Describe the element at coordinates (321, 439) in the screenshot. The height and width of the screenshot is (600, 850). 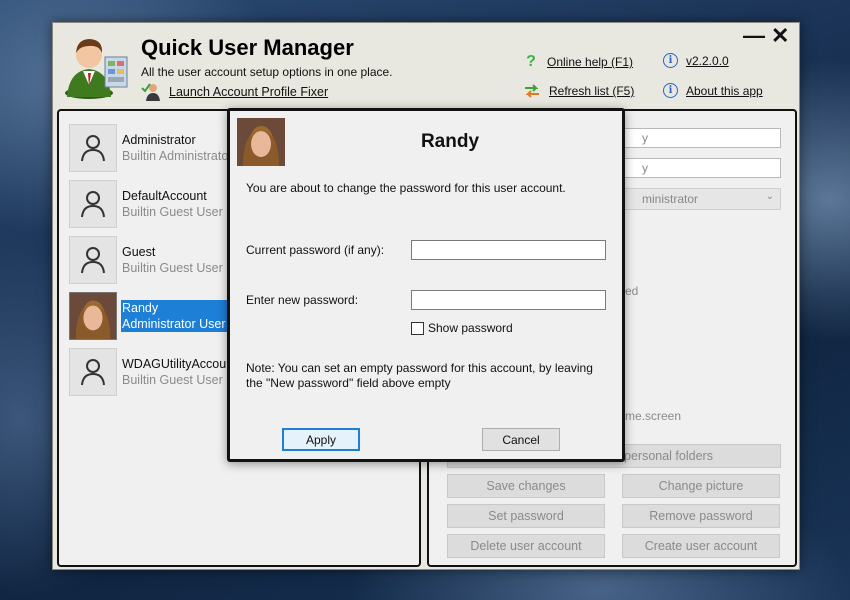
I see `apply-button: Apply` at that location.